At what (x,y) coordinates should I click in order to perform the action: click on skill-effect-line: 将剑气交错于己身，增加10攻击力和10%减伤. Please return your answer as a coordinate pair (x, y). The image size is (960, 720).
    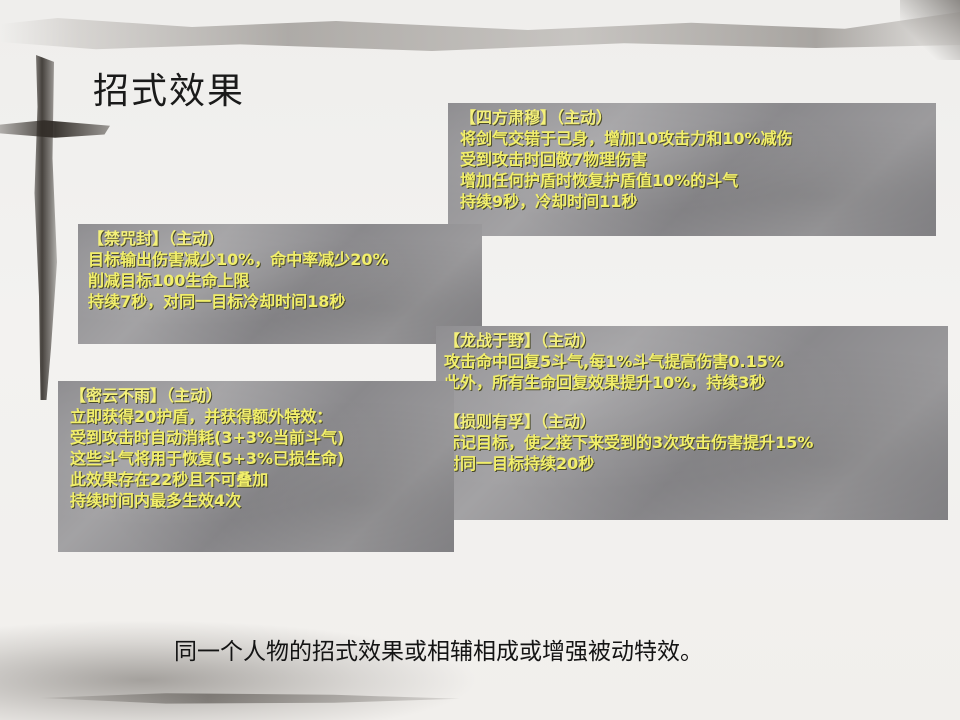
    Looking at the image, I should click on (626, 138).